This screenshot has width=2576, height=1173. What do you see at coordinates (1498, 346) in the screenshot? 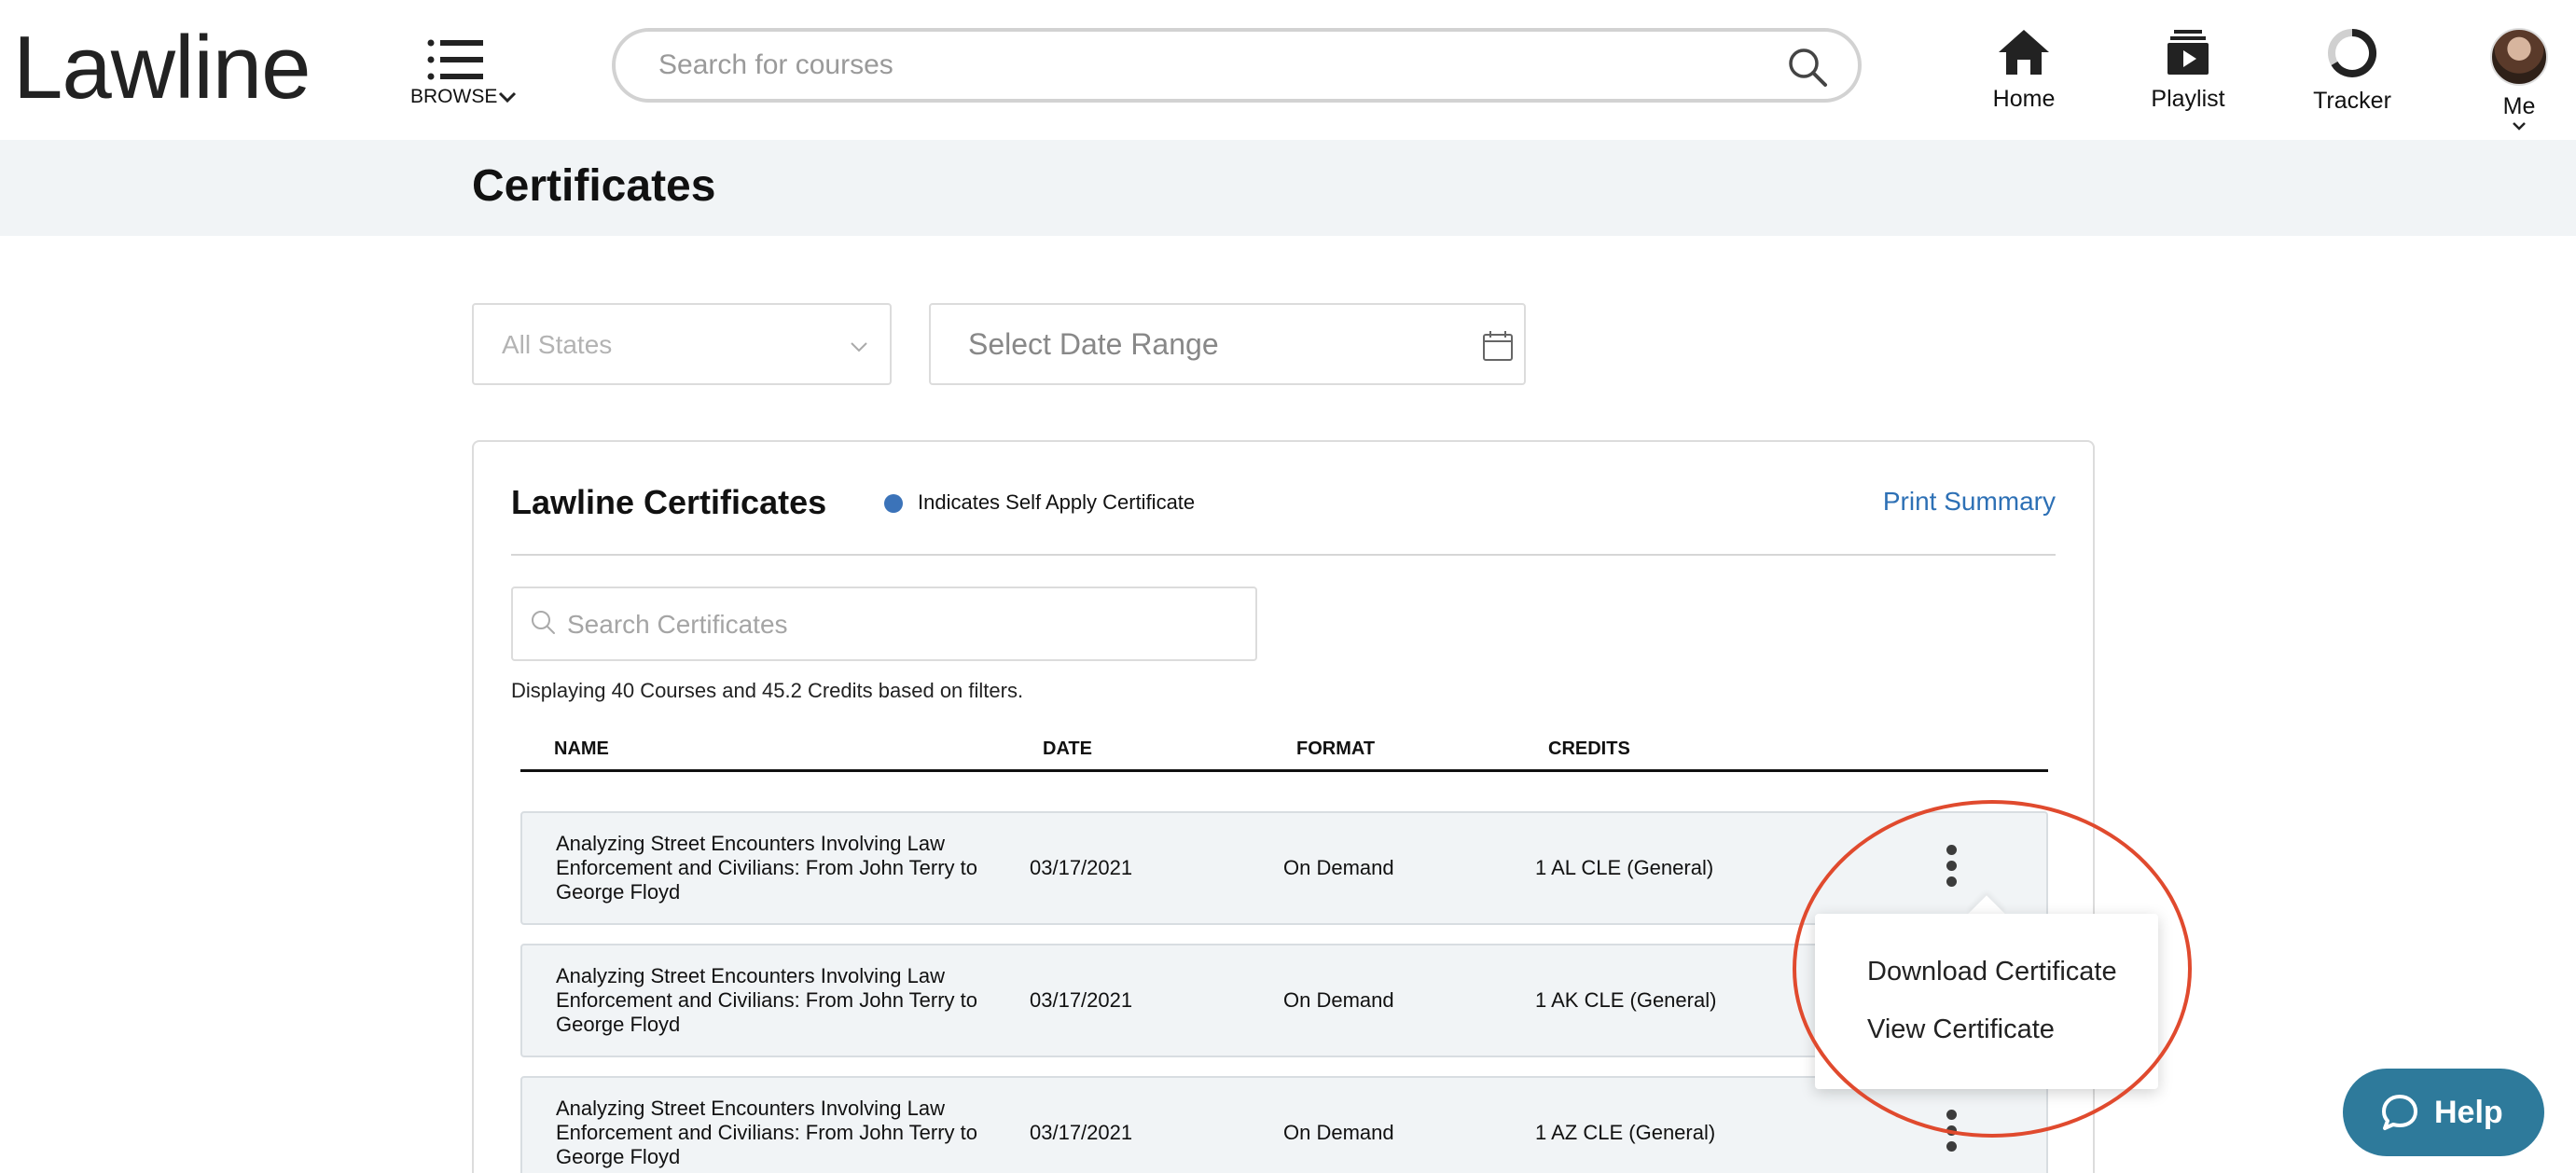
I see `calendar-icon` at bounding box center [1498, 346].